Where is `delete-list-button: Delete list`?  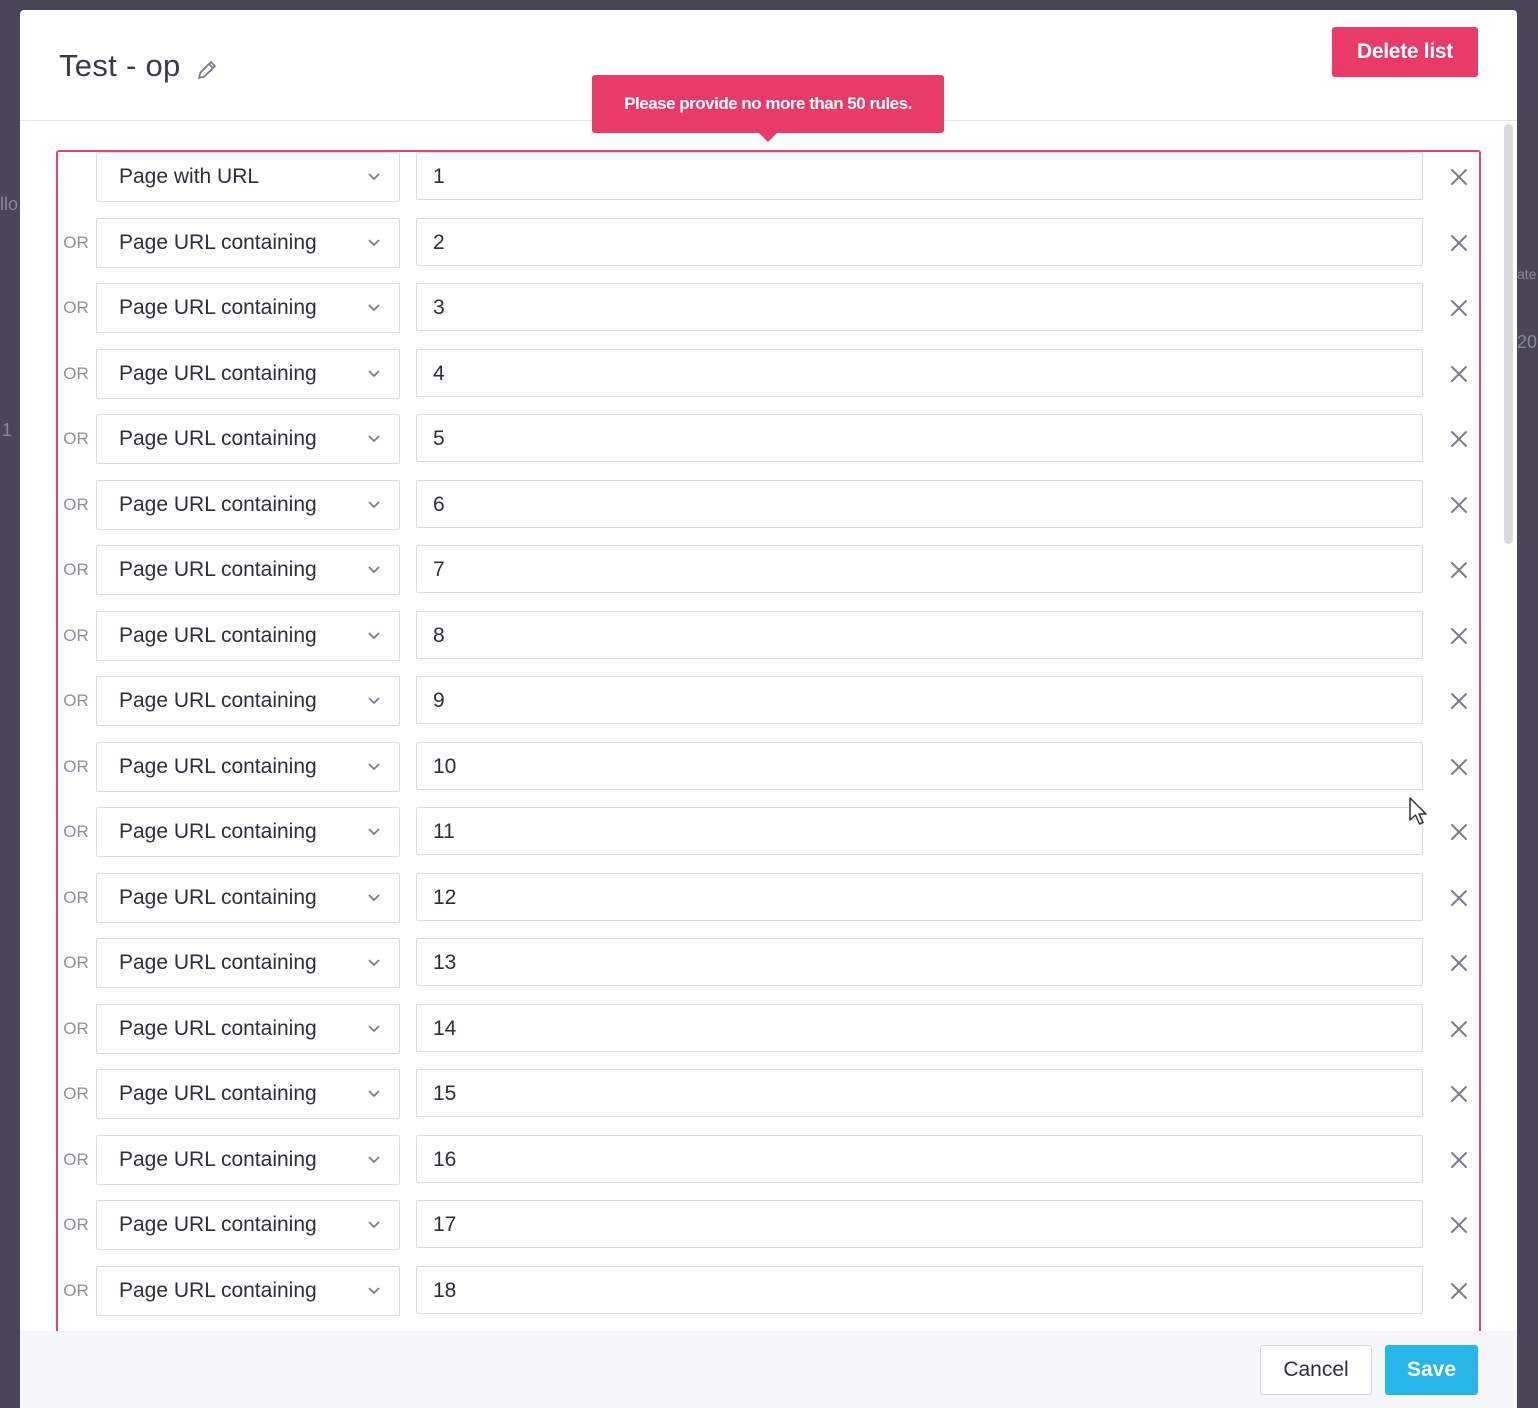 delete-list-button: Delete list is located at coordinates (1405, 52).